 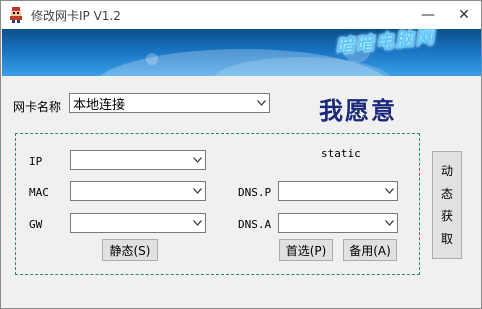 I want to click on window-title: 修改网卡IP V1.2, so click(x=76, y=16).